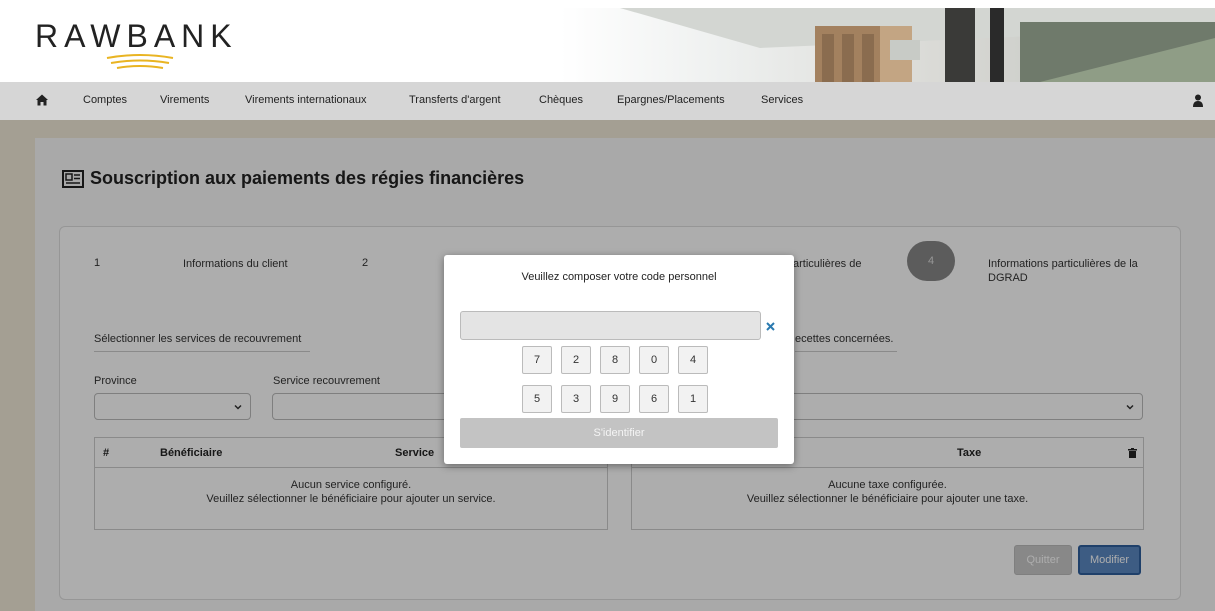  Describe the element at coordinates (693, 399) in the screenshot. I see `keypad-key: 1` at that location.